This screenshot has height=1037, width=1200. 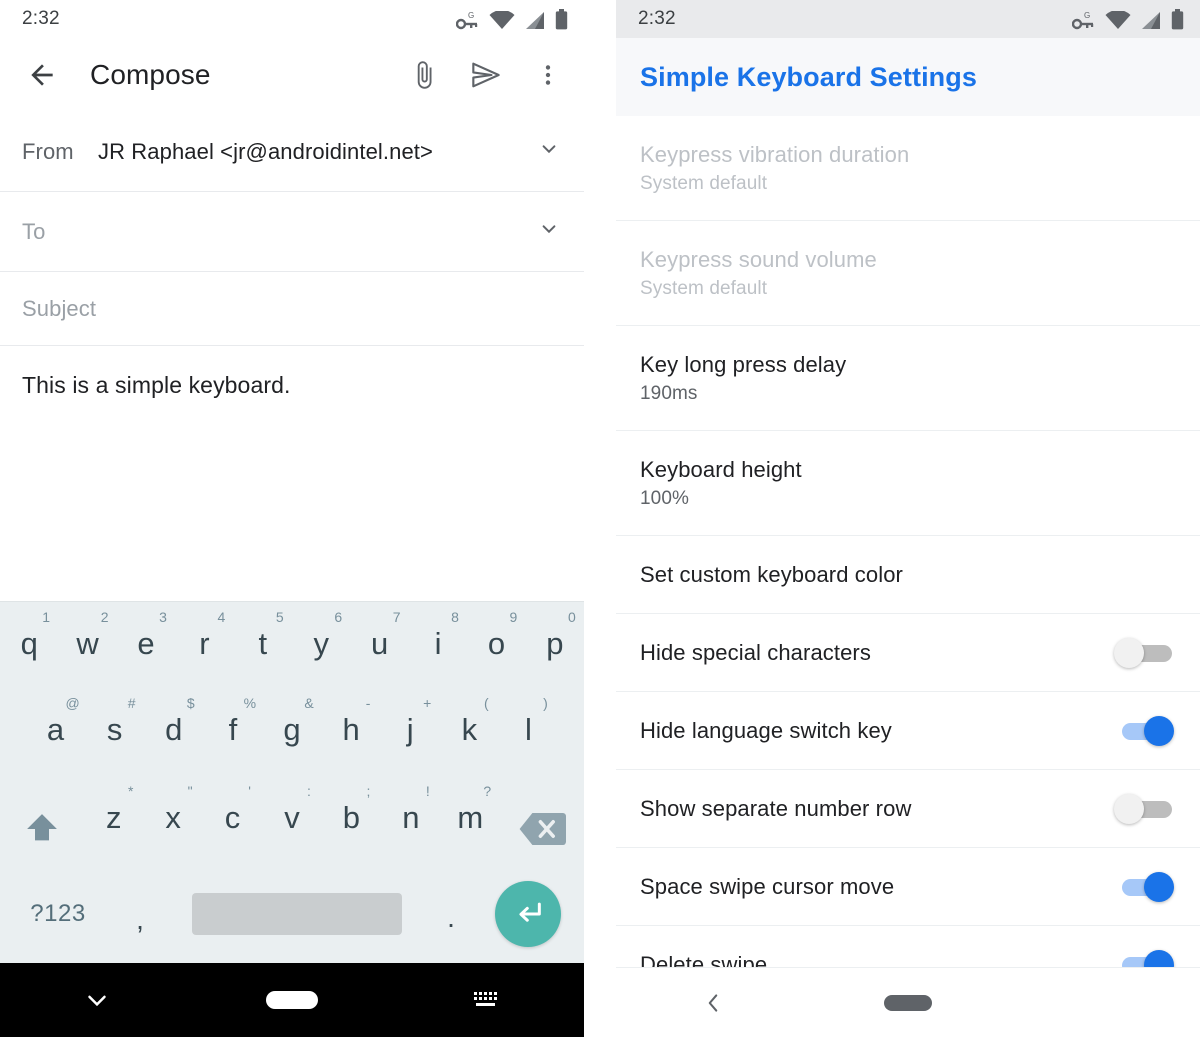 I want to click on key-i: 8i, so click(x=438, y=651).